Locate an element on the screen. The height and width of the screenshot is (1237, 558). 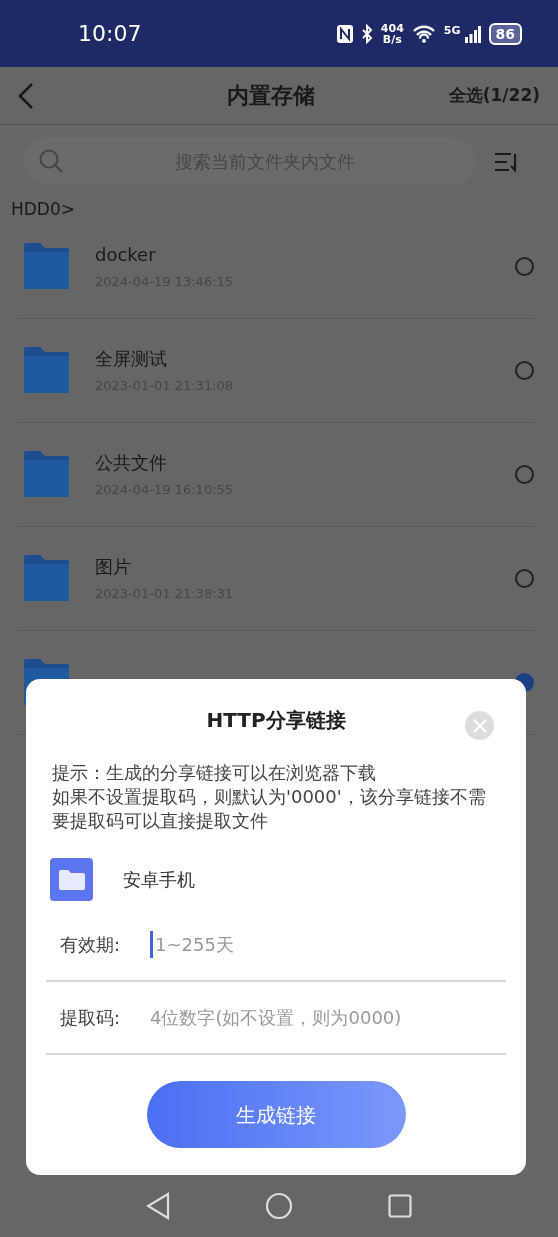
home-icon is located at coordinates (279, 1206).